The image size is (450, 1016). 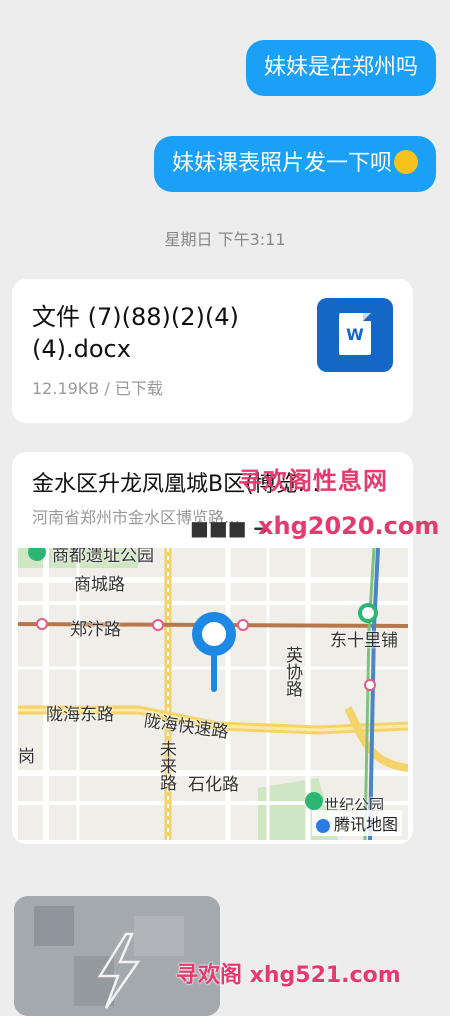 I want to click on watermark-url-bottom: 寻欢阁 xhg521.com, so click(x=288, y=975).